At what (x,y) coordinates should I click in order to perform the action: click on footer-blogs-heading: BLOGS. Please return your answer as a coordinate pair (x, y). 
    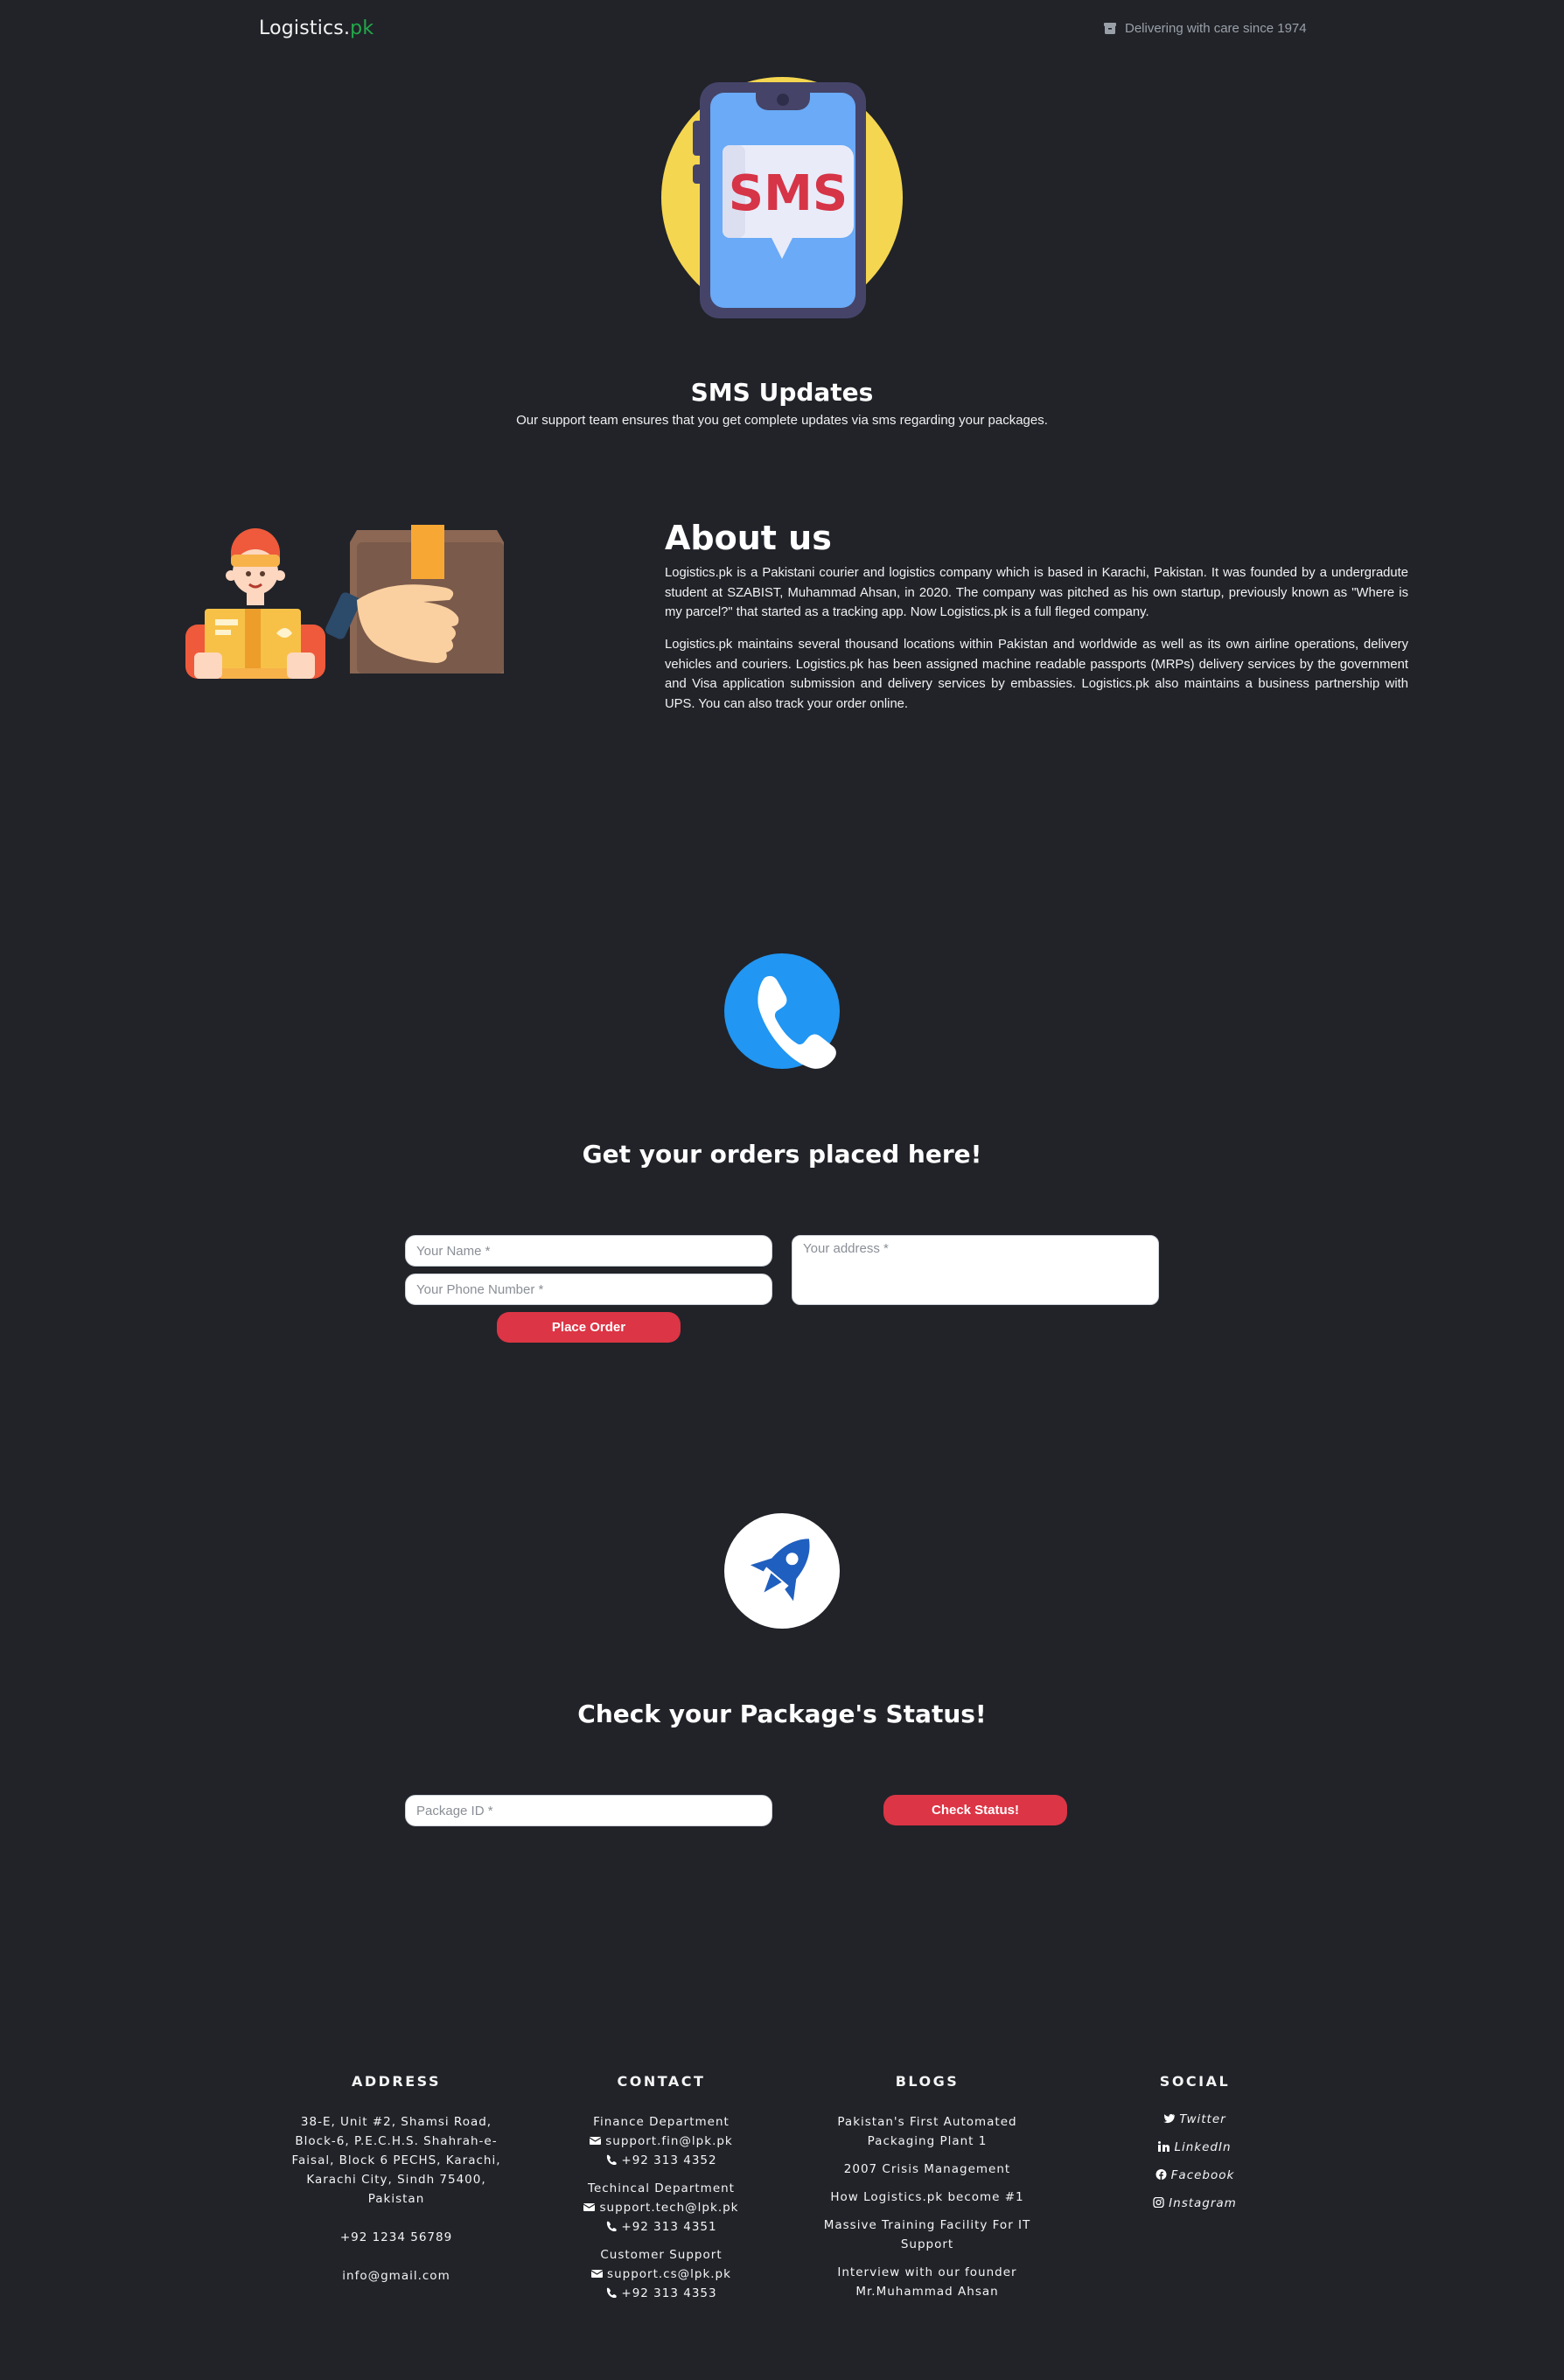
    Looking at the image, I should click on (927, 2081).